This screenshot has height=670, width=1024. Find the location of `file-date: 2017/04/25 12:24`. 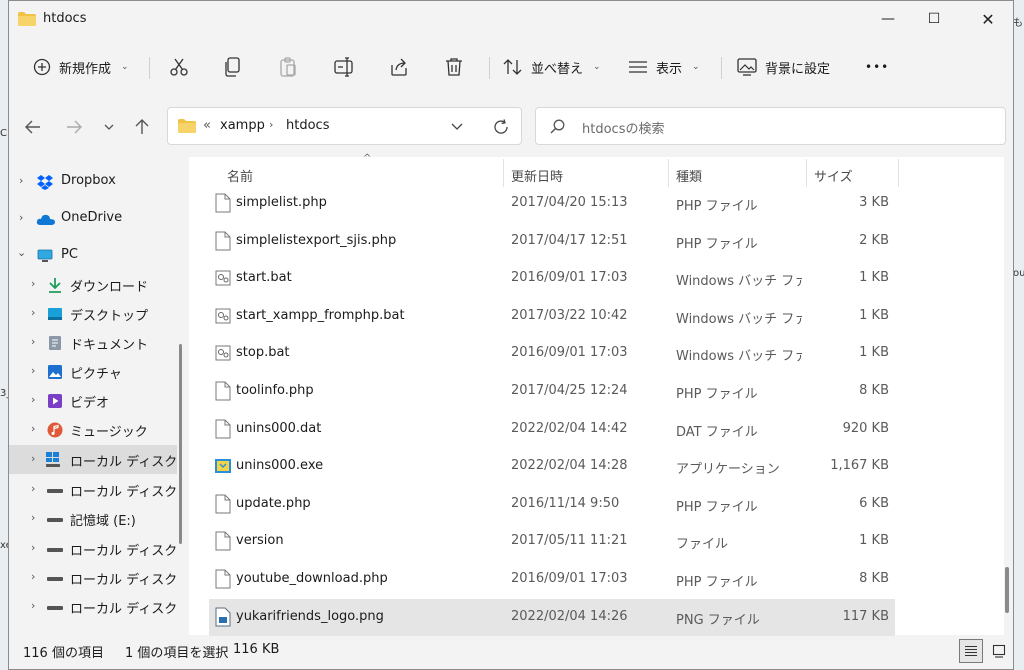

file-date: 2017/04/25 12:24 is located at coordinates (569, 390).